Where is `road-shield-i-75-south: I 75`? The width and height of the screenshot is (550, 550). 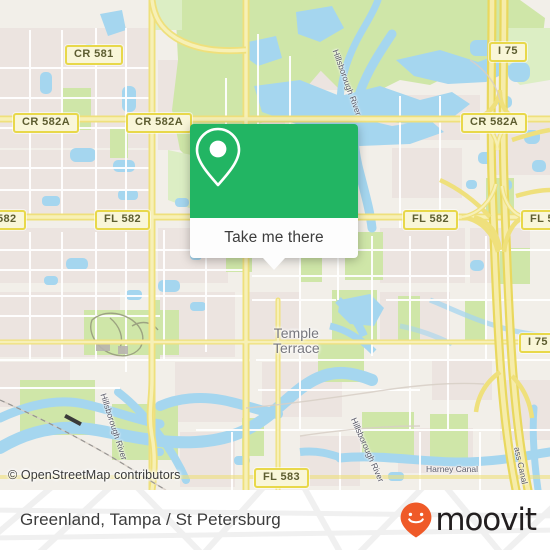 road-shield-i-75-south: I 75 is located at coordinates (534, 343).